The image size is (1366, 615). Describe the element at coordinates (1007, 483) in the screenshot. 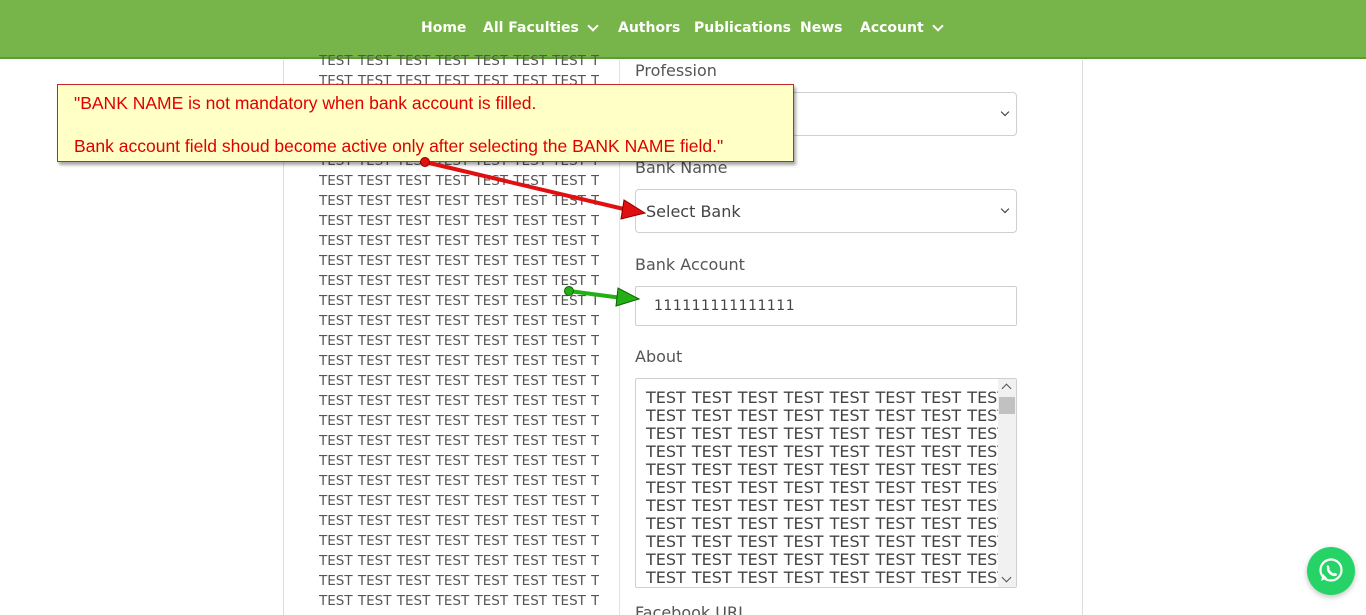

I see `textarea-scrollbar` at that location.